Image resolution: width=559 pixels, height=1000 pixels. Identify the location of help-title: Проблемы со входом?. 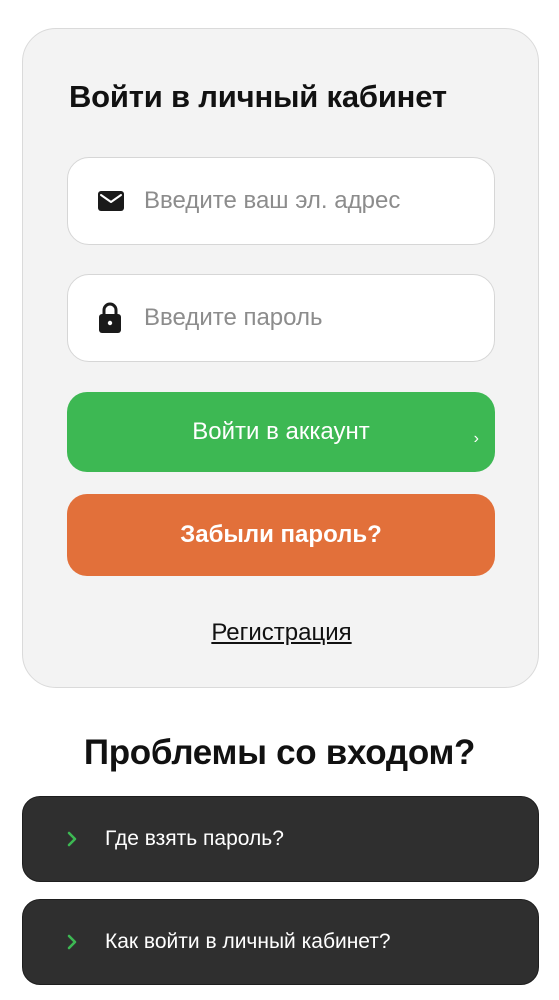
(279, 752).